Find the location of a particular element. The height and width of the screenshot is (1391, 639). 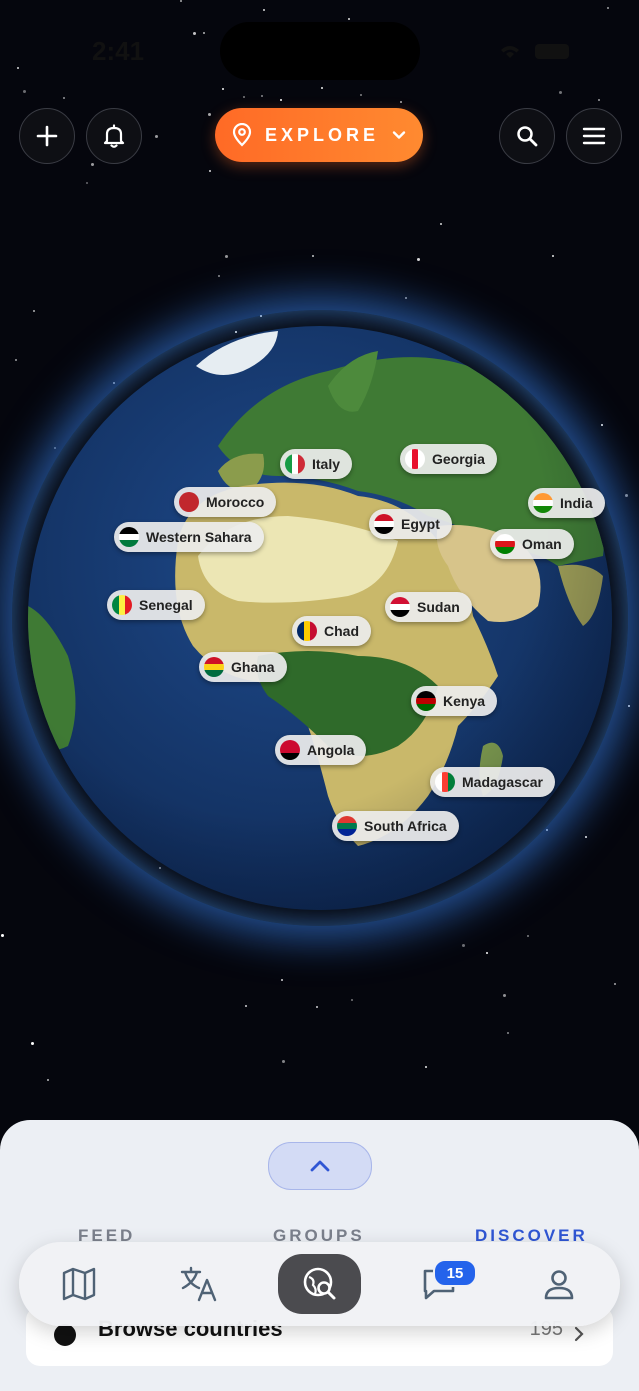

country-chip-ghana: Ghana is located at coordinates (243, 667).